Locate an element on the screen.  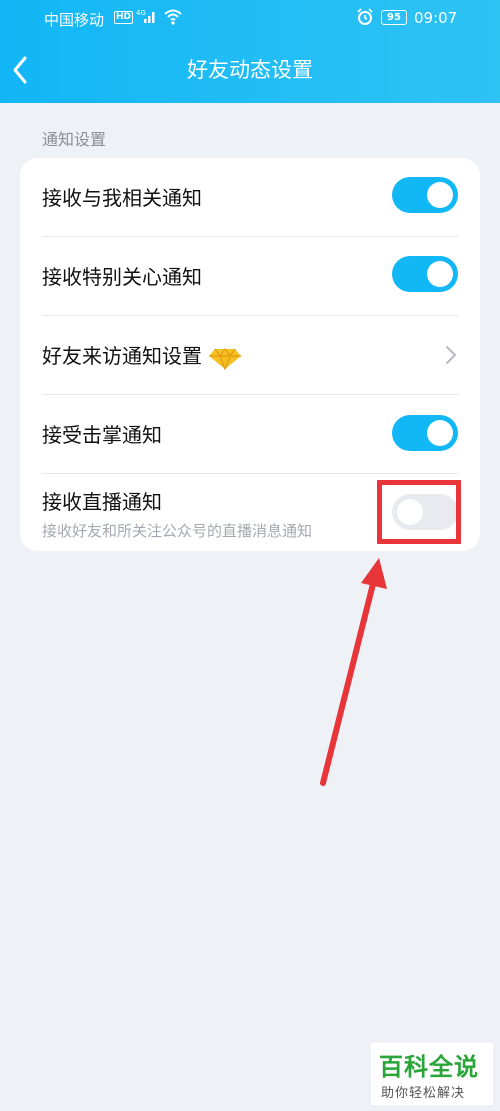
setting-label: 接收特别关心通知 is located at coordinates (122, 277).